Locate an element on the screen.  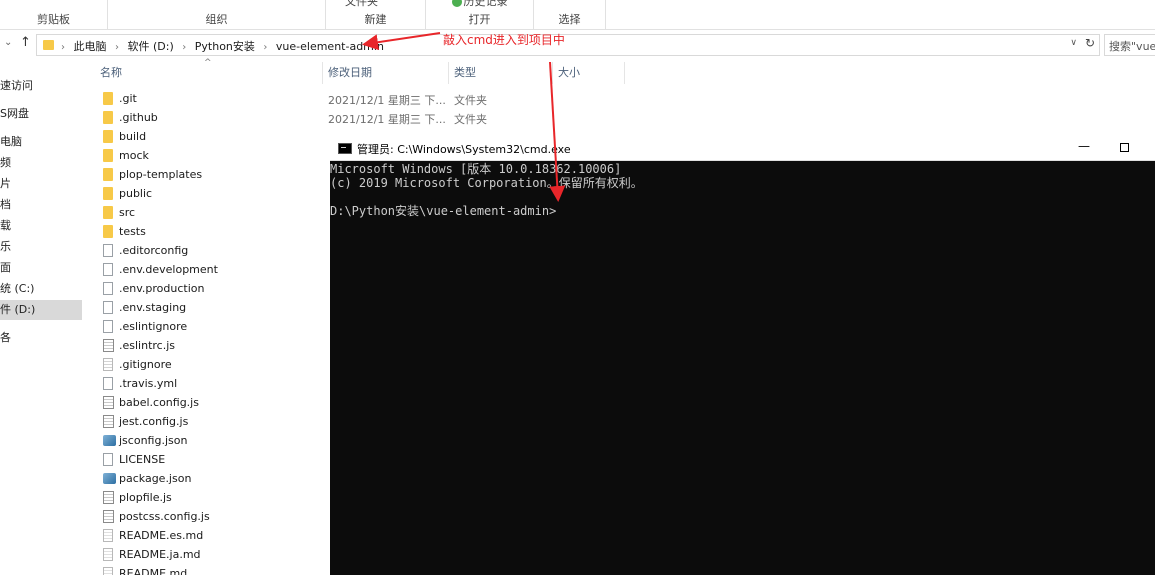
file-name: README.ja.md is located at coordinates (160, 554).